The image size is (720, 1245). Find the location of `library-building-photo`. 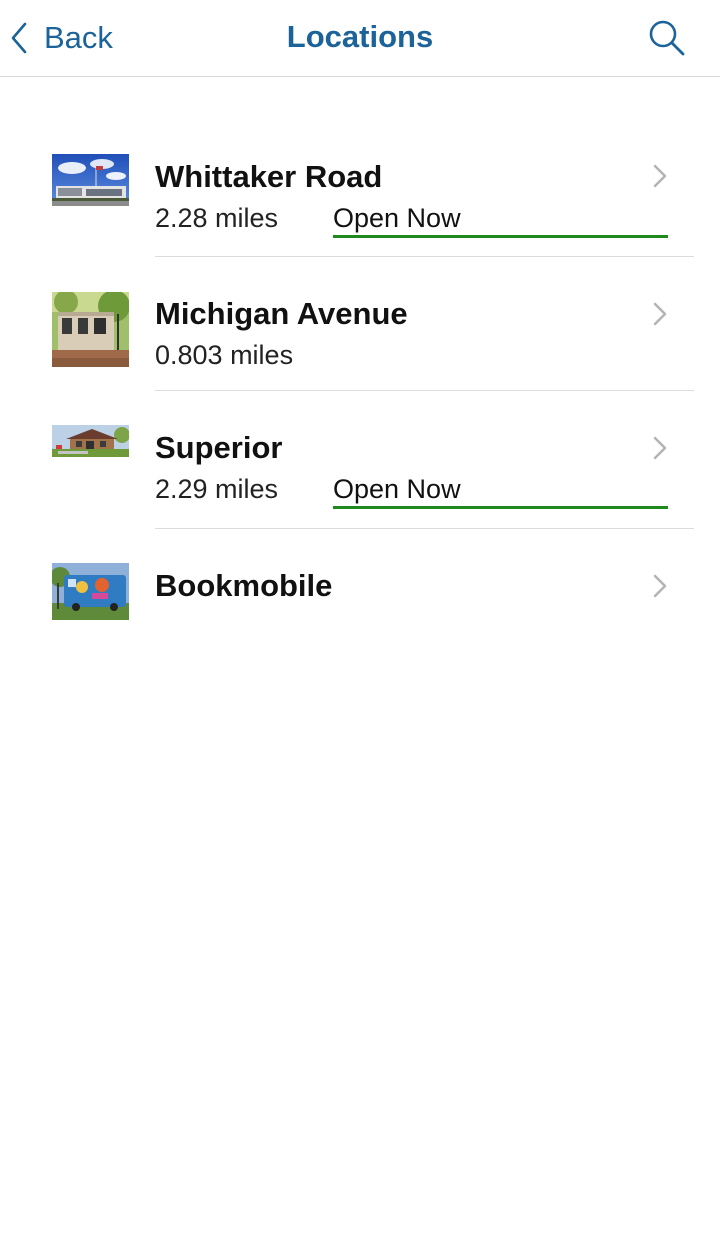

library-building-photo is located at coordinates (90, 180).